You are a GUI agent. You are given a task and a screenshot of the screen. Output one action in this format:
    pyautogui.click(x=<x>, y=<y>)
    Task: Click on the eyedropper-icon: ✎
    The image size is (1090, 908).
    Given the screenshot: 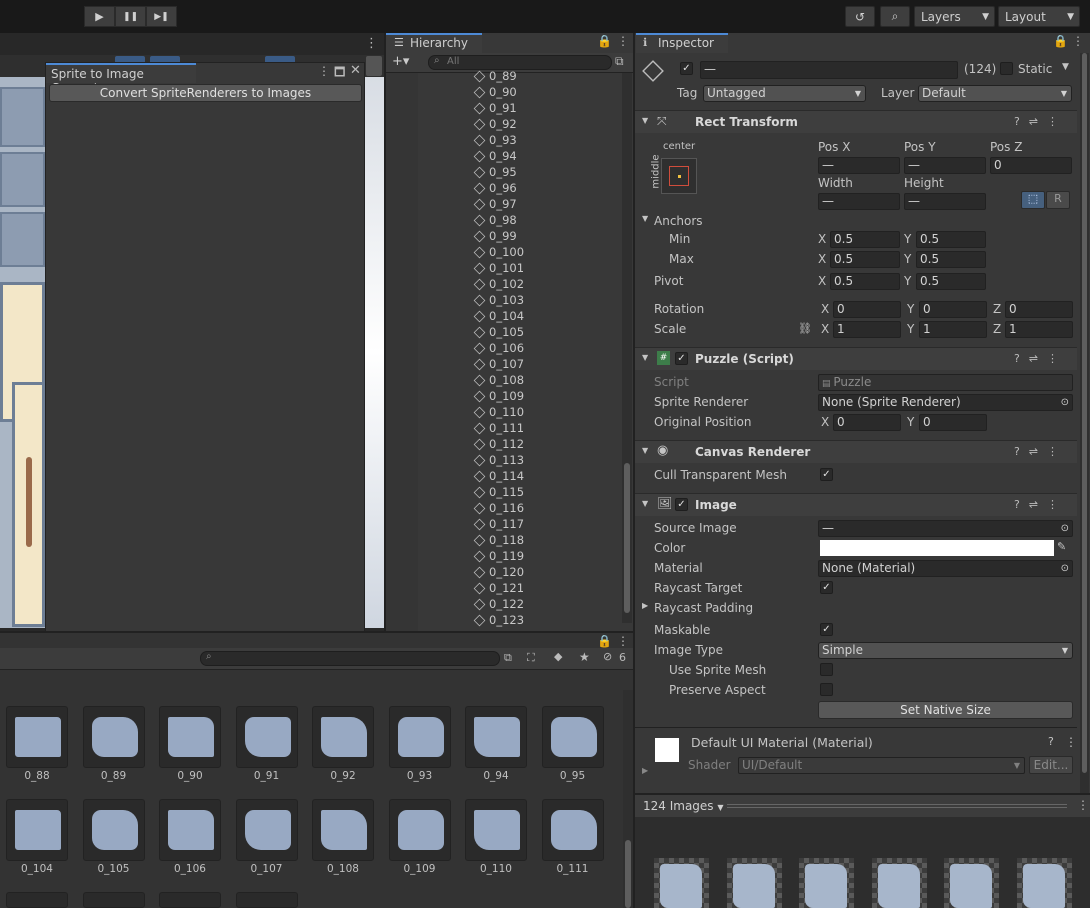 What is the action you would take?
    pyautogui.click(x=1061, y=546)
    